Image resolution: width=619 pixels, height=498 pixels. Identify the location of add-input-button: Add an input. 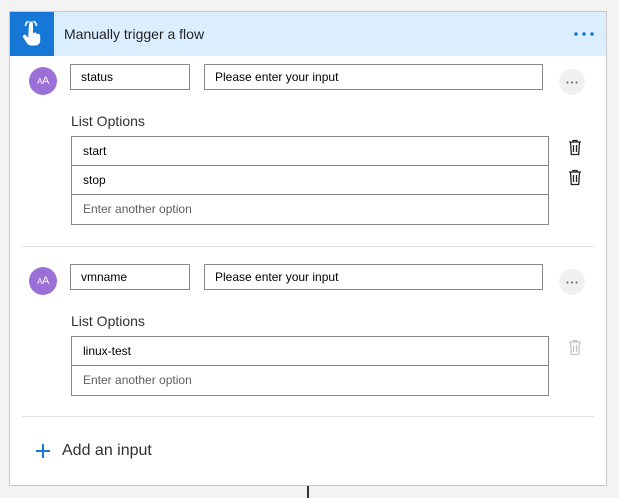
(94, 451).